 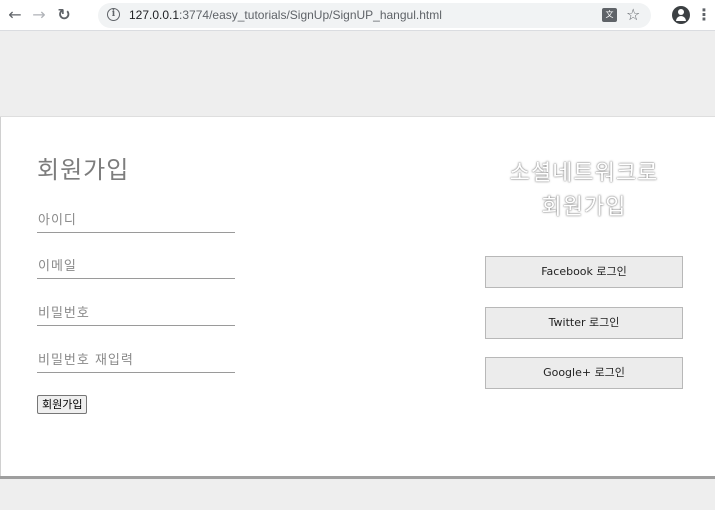 What do you see at coordinates (83, 170) in the screenshot?
I see `signup-title: 회원가입` at bounding box center [83, 170].